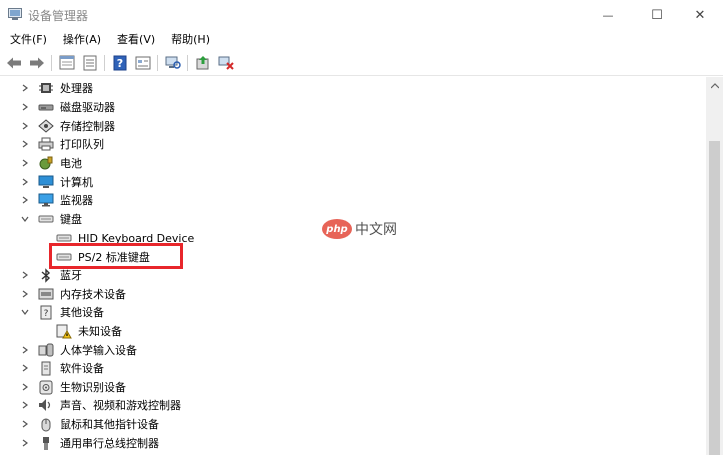 This screenshot has height=455, width=723. What do you see at coordinates (51, 219) in the screenshot?
I see `tree-item-keyboards: 键盘` at bounding box center [51, 219].